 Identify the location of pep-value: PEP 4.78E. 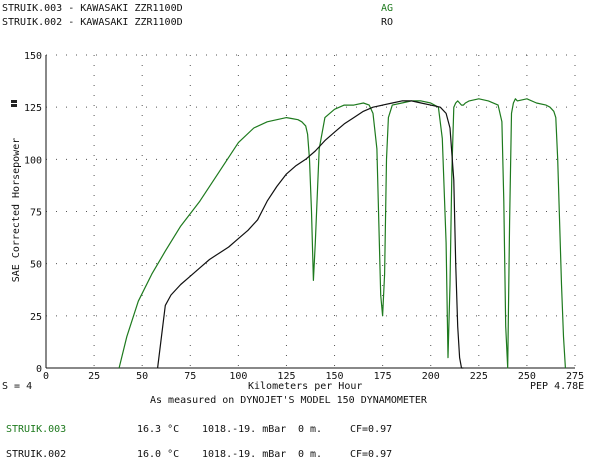
(557, 386).